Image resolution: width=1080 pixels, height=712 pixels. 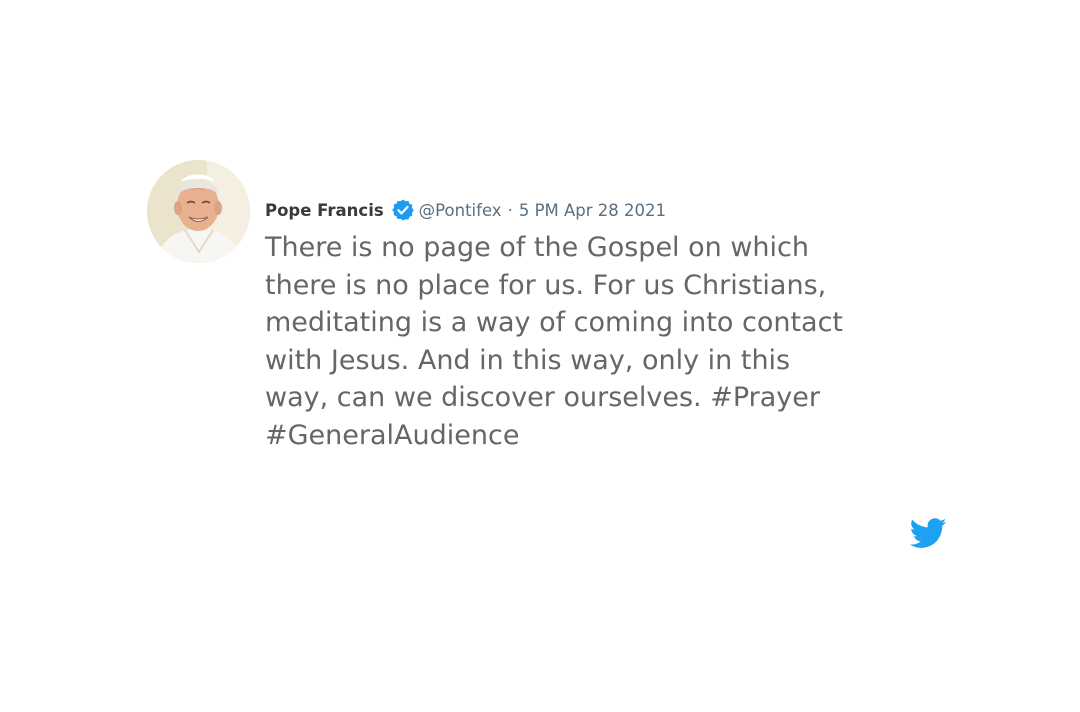 I want to click on tweet-line: way, can we discover ourselves. #Prayer, so click(x=542, y=398).